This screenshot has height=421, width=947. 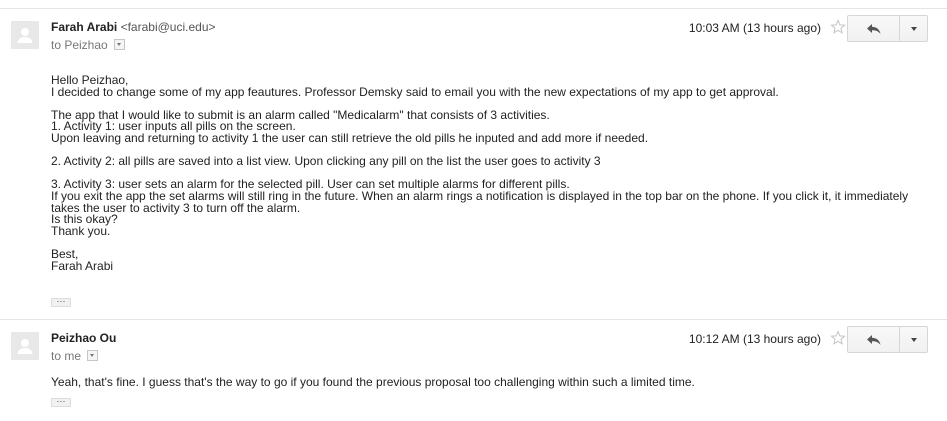 What do you see at coordinates (168, 27) in the screenshot?
I see `sender-email: <farabi@uci.edu>` at bounding box center [168, 27].